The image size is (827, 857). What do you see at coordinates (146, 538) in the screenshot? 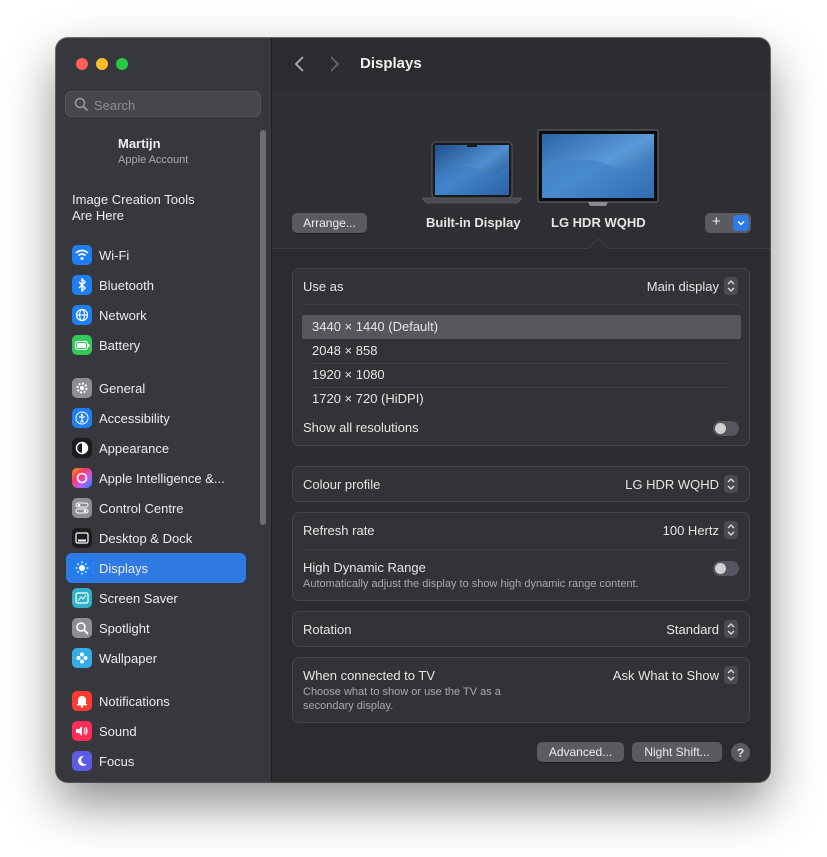
I see `sidebar-item-label: Desktop & Dock` at bounding box center [146, 538].